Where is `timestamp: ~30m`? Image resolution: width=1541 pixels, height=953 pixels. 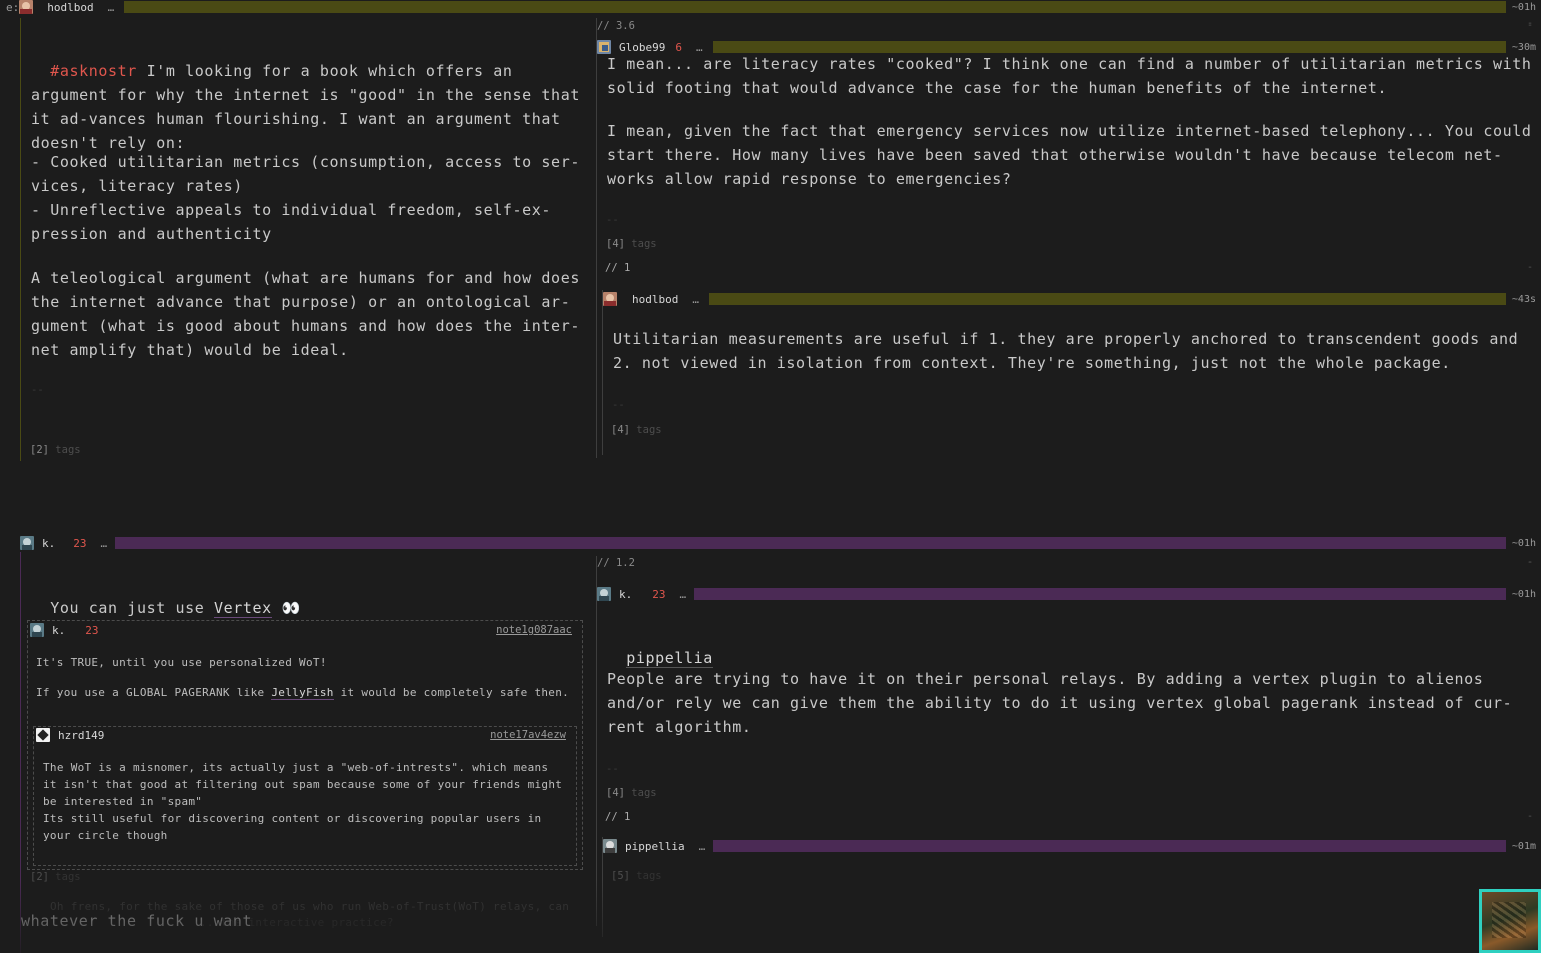 timestamp: ~30m is located at coordinates (1523, 47).